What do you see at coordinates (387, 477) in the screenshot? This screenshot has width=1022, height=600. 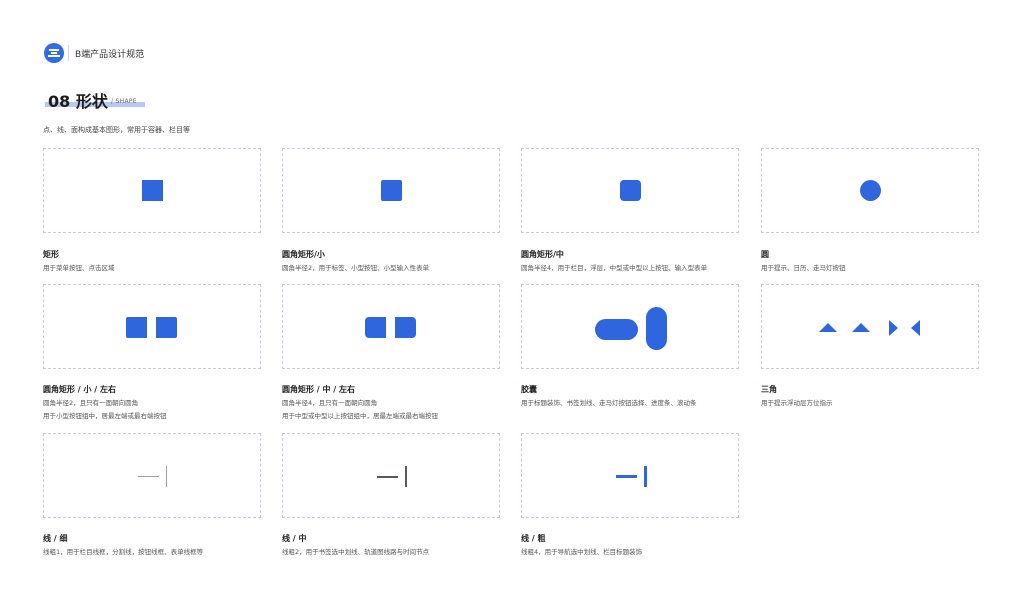 I see `medium-horizontal-line` at bounding box center [387, 477].